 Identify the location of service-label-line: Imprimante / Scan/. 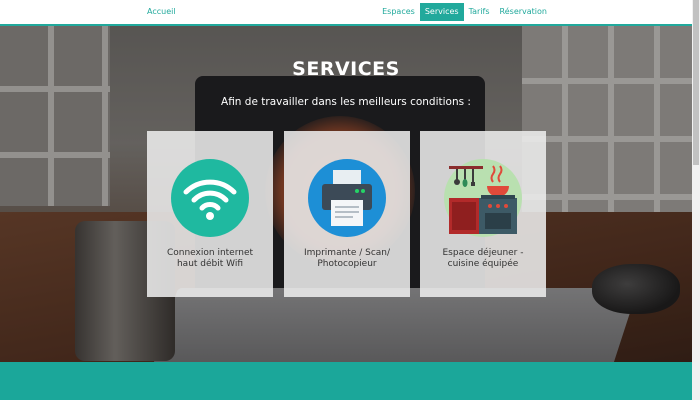
(347, 253).